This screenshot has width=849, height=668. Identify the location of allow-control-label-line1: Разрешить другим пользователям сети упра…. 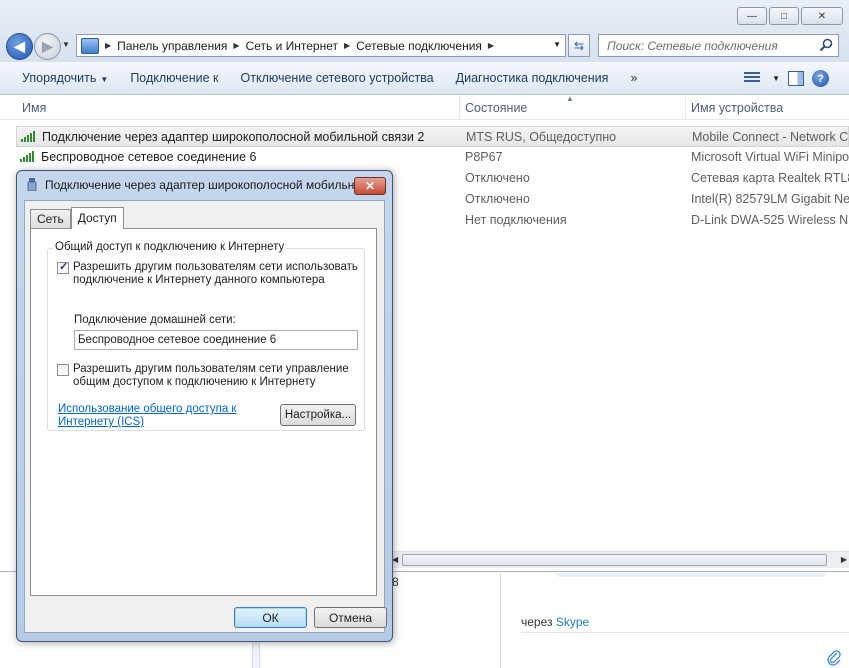
(211, 369).